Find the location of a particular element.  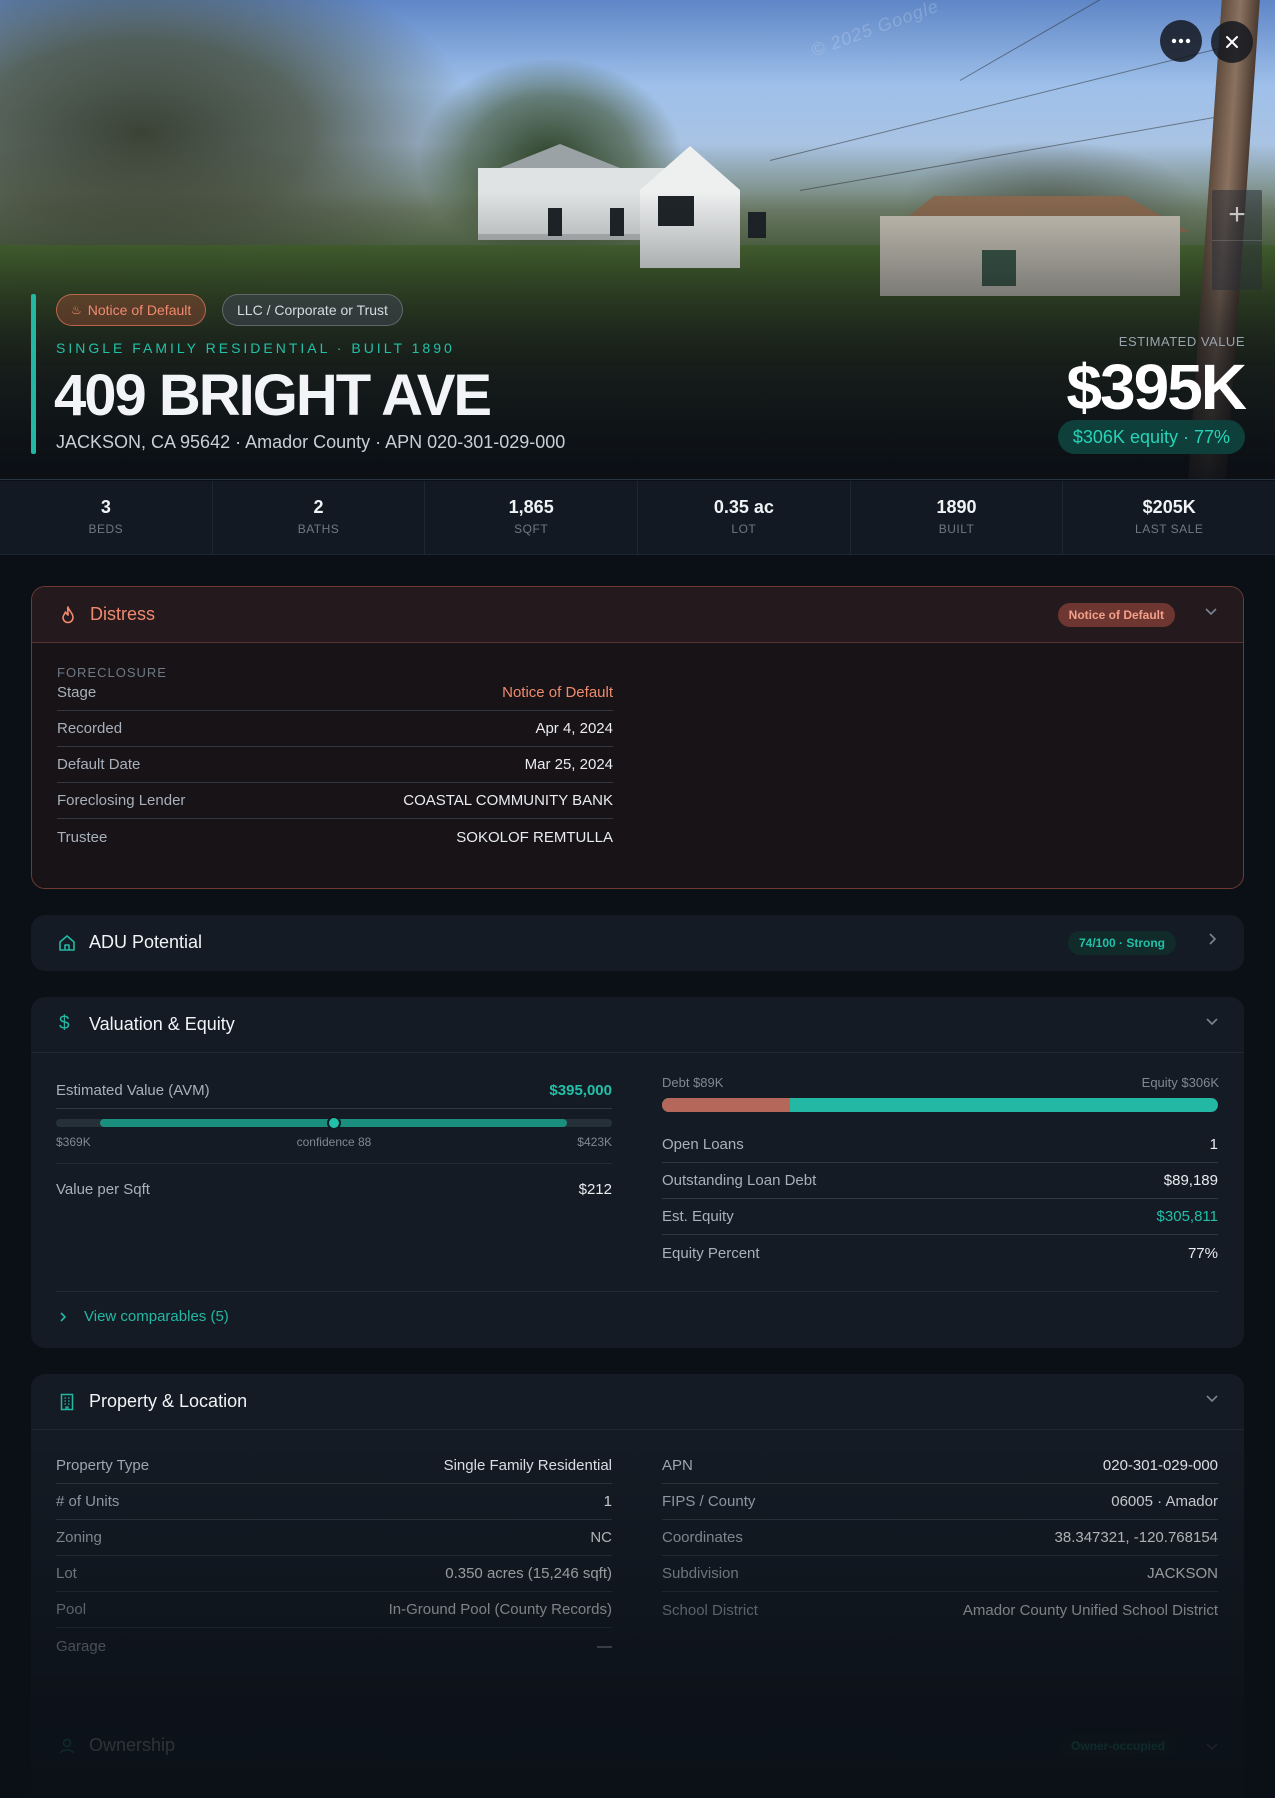

stat-value: 2 is located at coordinates (318, 507).